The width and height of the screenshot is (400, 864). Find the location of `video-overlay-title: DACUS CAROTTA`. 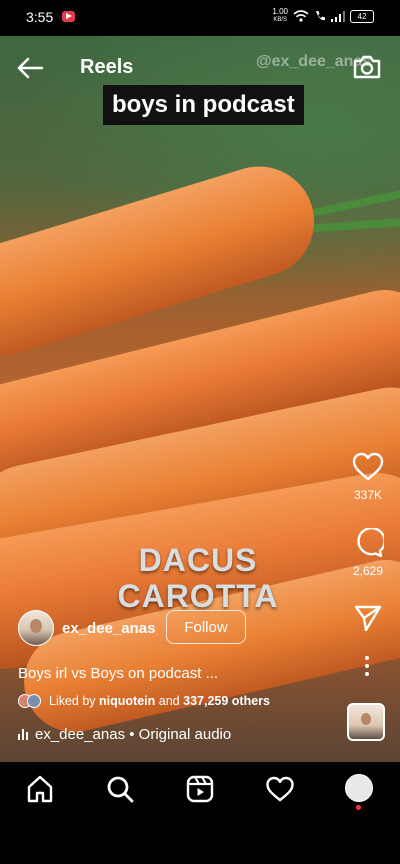

video-overlay-title: DACUS CAROTTA is located at coordinates (198, 578).